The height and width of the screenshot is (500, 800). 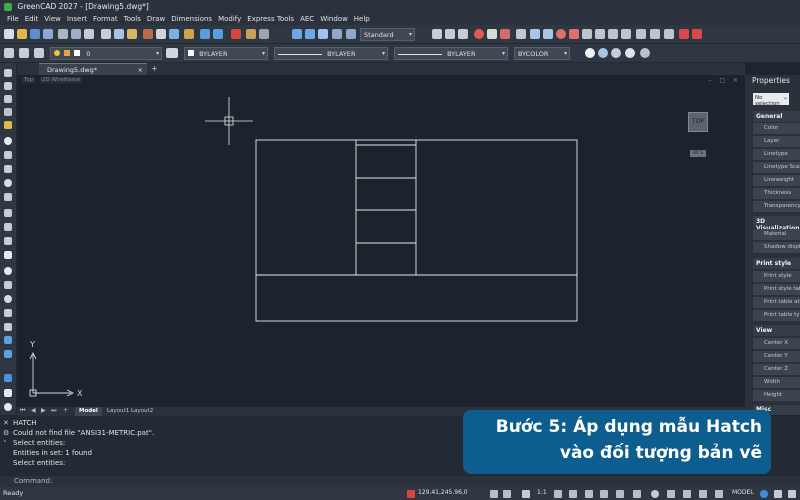 I want to click on dim-style-icon, so click(x=337, y=34).